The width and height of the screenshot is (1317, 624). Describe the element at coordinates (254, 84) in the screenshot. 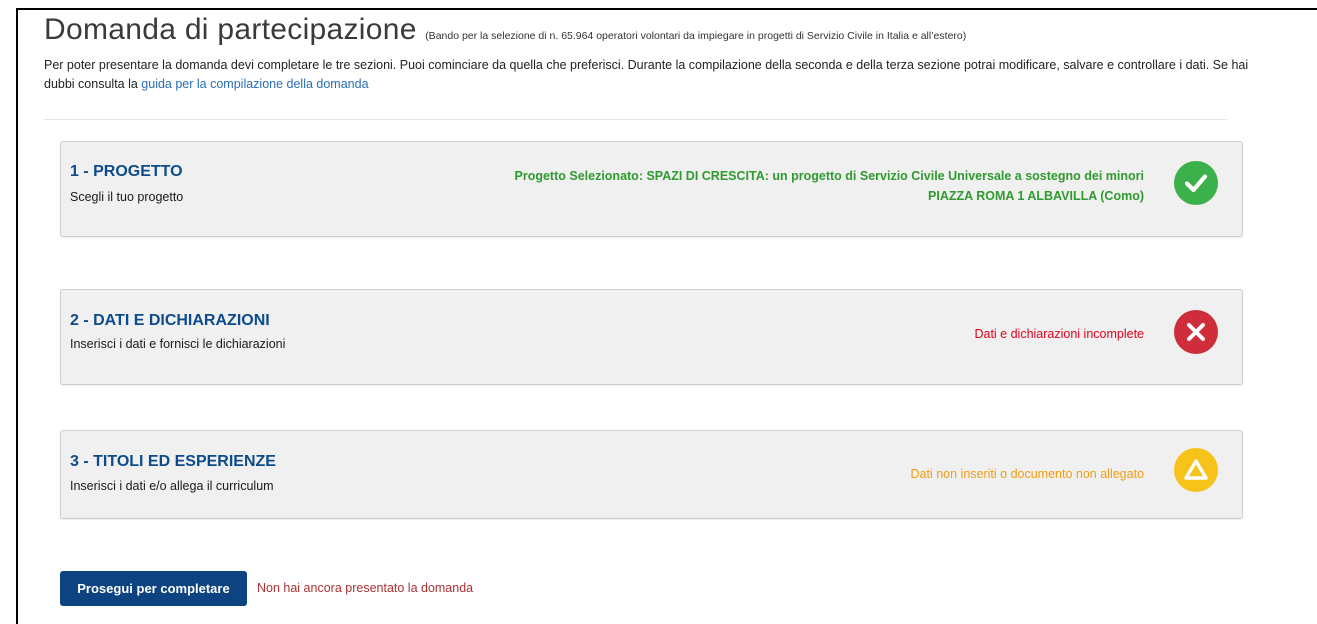

I see `guide-link: guida per la compilazione della domanda` at that location.